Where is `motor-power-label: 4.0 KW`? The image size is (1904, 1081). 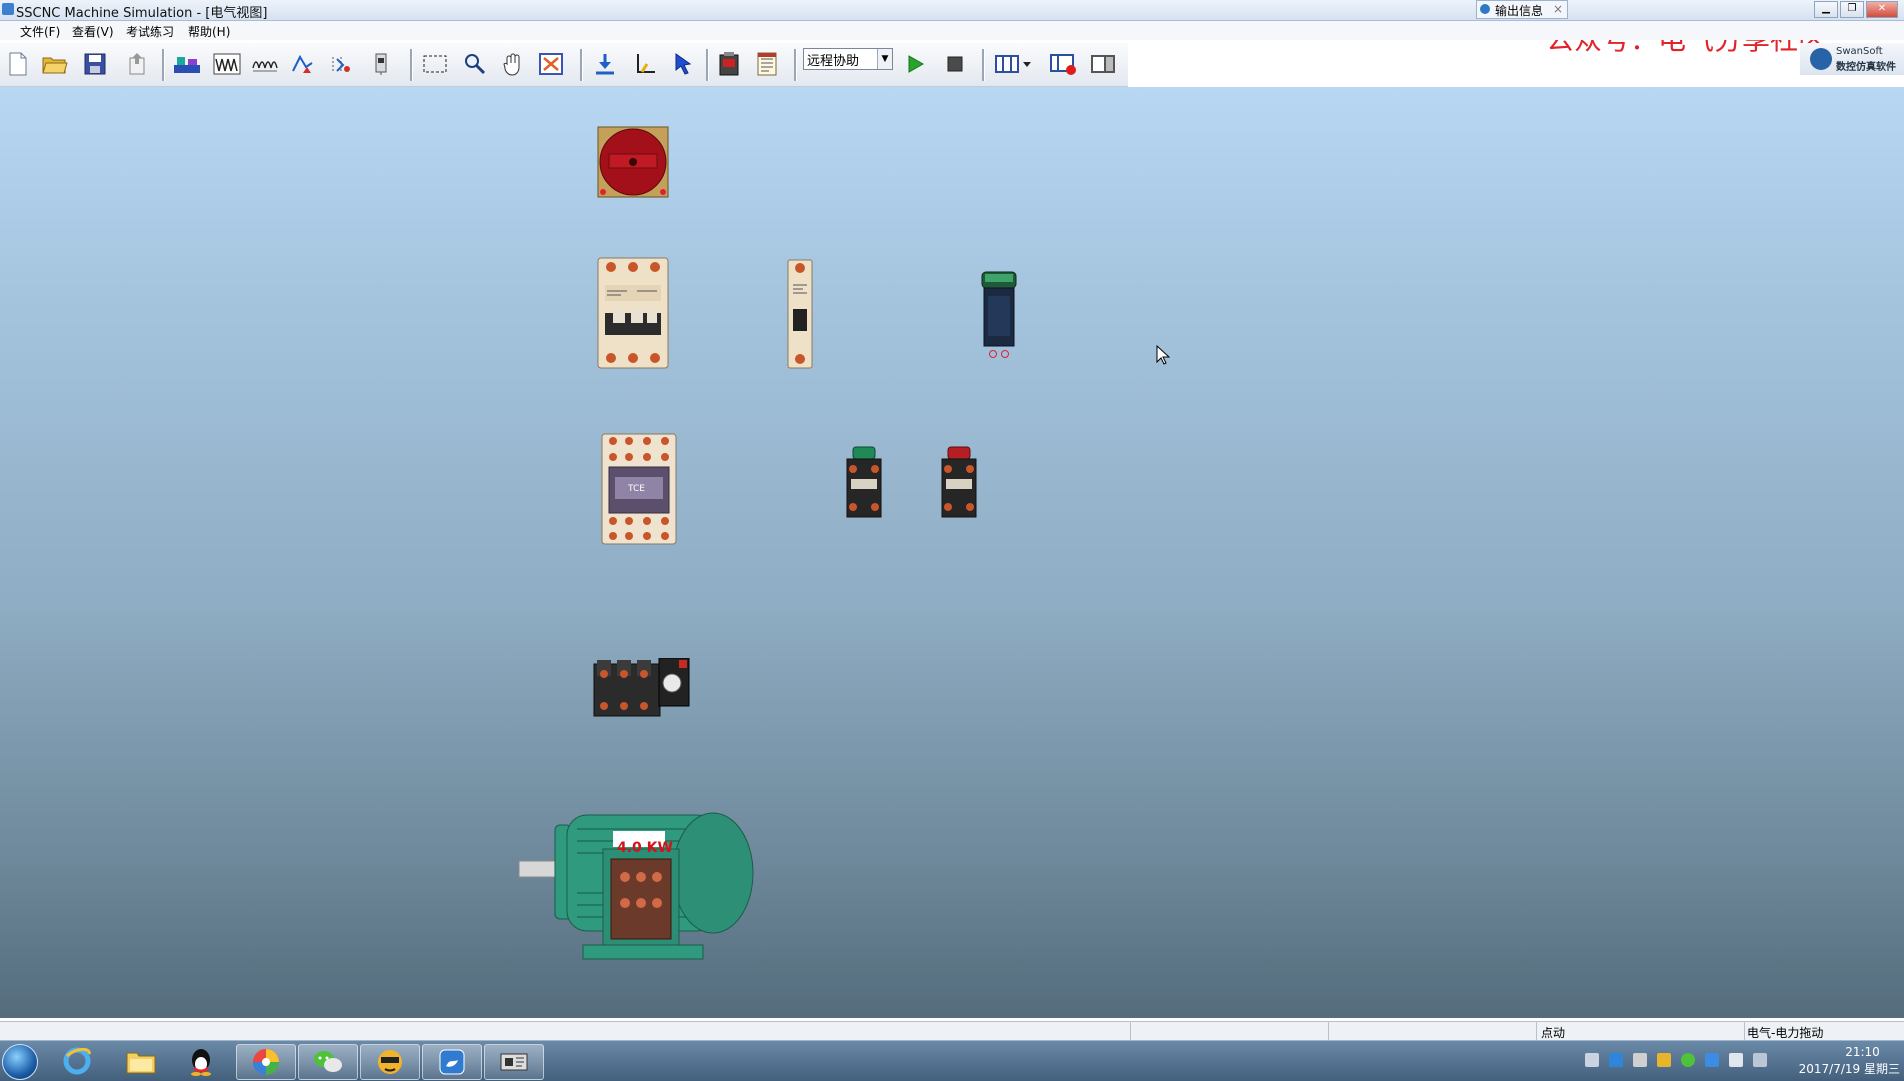 motor-power-label: 4.0 KW is located at coordinates (645, 848).